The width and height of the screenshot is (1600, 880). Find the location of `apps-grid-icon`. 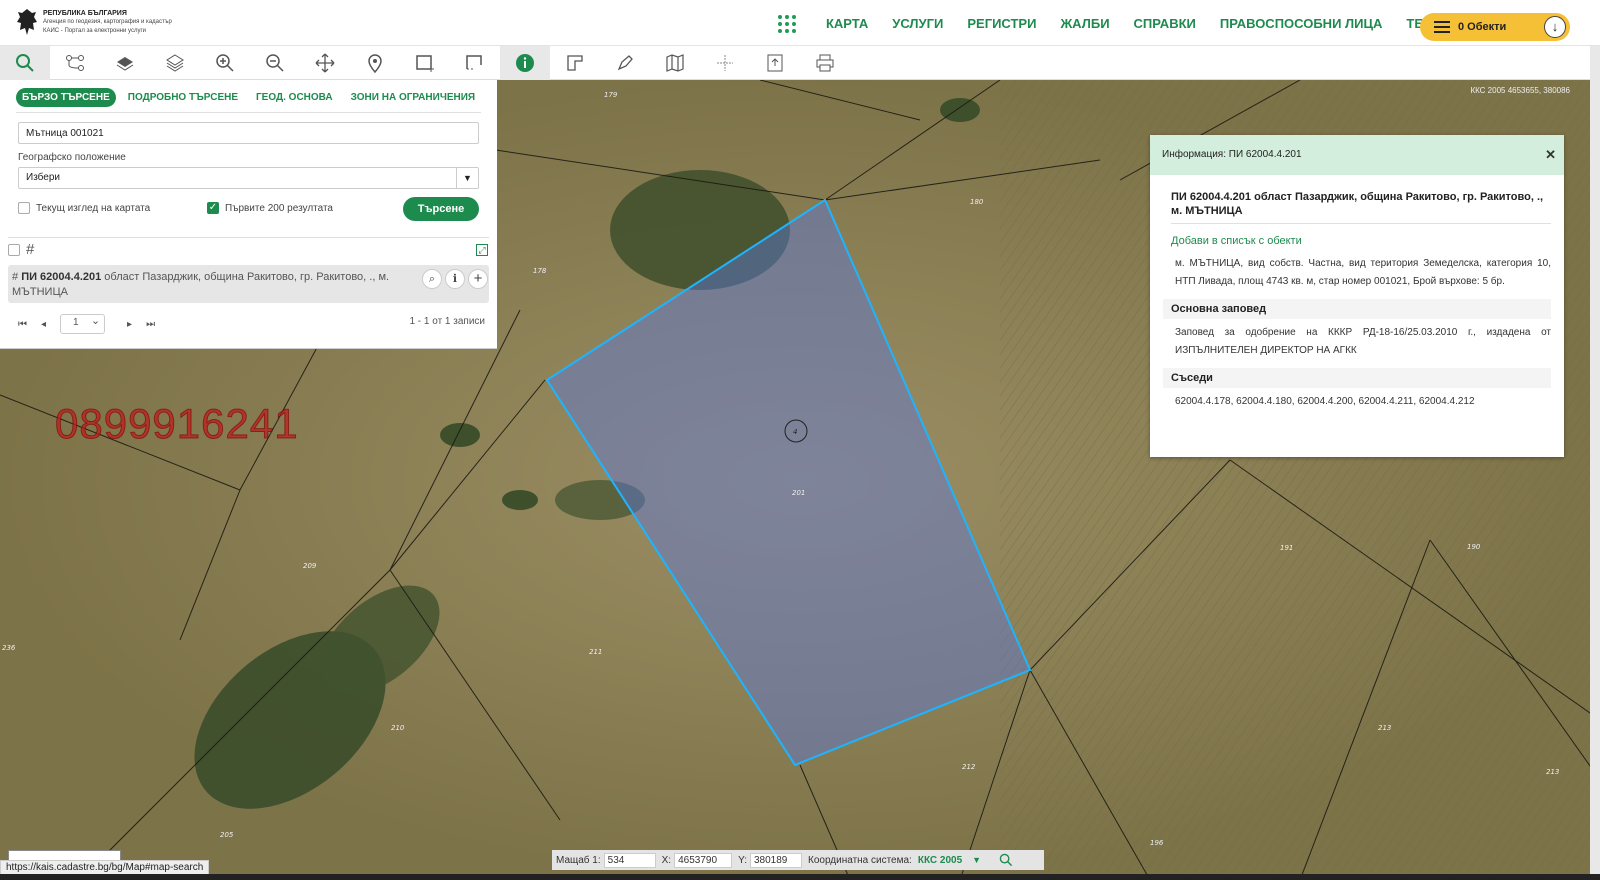

apps-grid-icon is located at coordinates (786, 23).